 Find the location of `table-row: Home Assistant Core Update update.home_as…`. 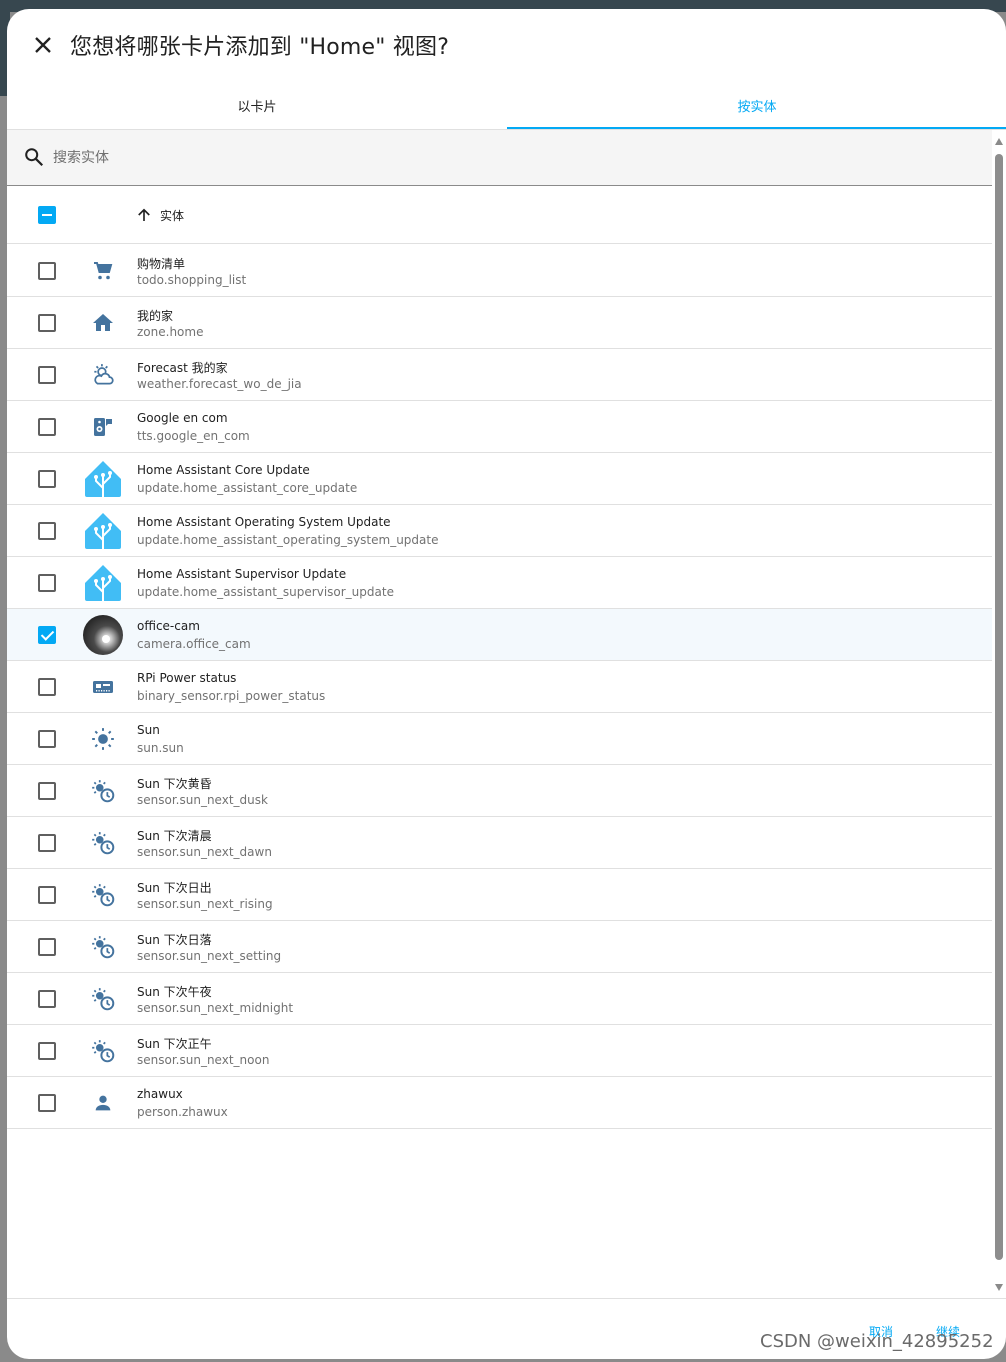

table-row: Home Assistant Core Update update.home_as… is located at coordinates (499, 479).